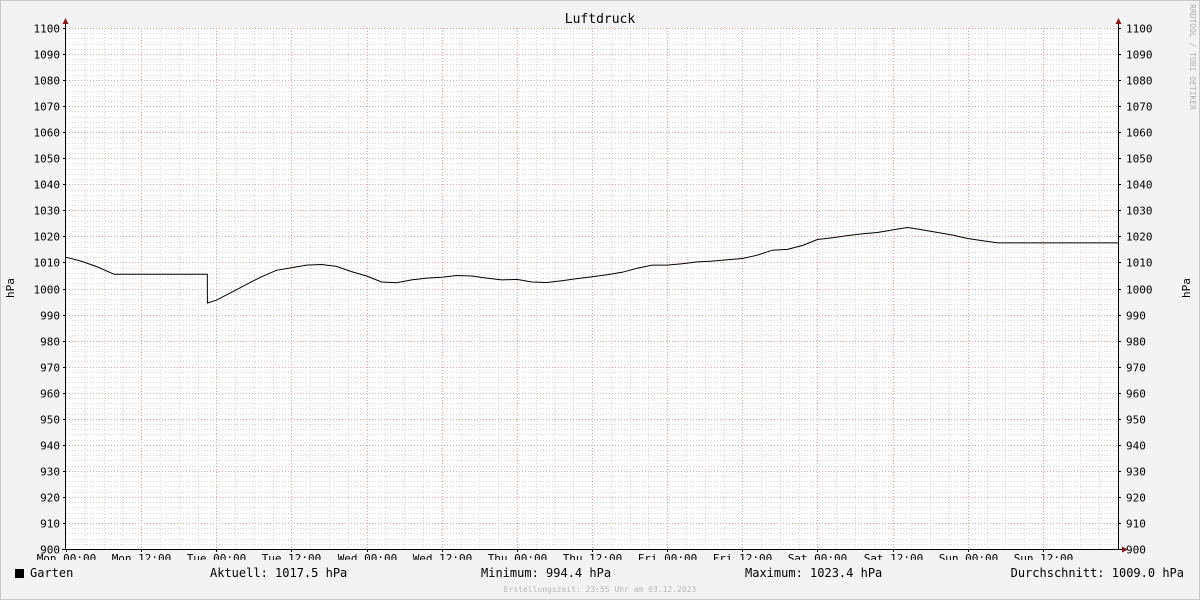 This screenshot has height=600, width=1200. What do you see at coordinates (217, 556) in the screenshot?
I see `x-tick-label: Tue 00:00` at bounding box center [217, 556].